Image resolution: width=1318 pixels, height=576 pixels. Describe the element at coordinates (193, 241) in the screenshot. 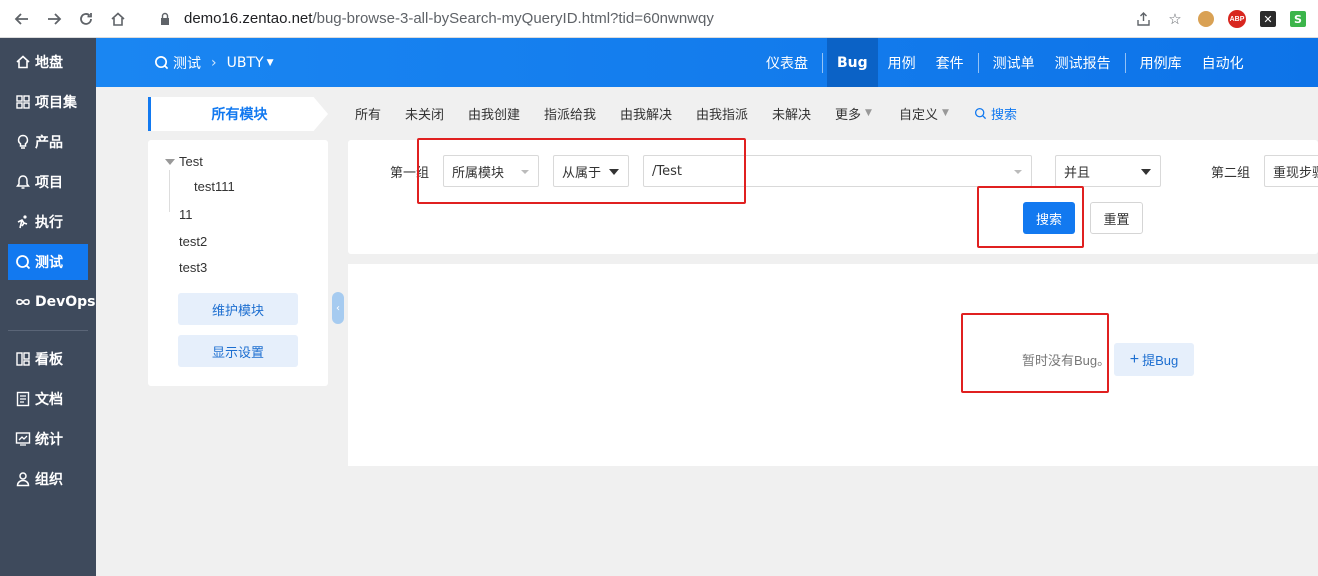

I see `tree-node-test2: test2` at that location.